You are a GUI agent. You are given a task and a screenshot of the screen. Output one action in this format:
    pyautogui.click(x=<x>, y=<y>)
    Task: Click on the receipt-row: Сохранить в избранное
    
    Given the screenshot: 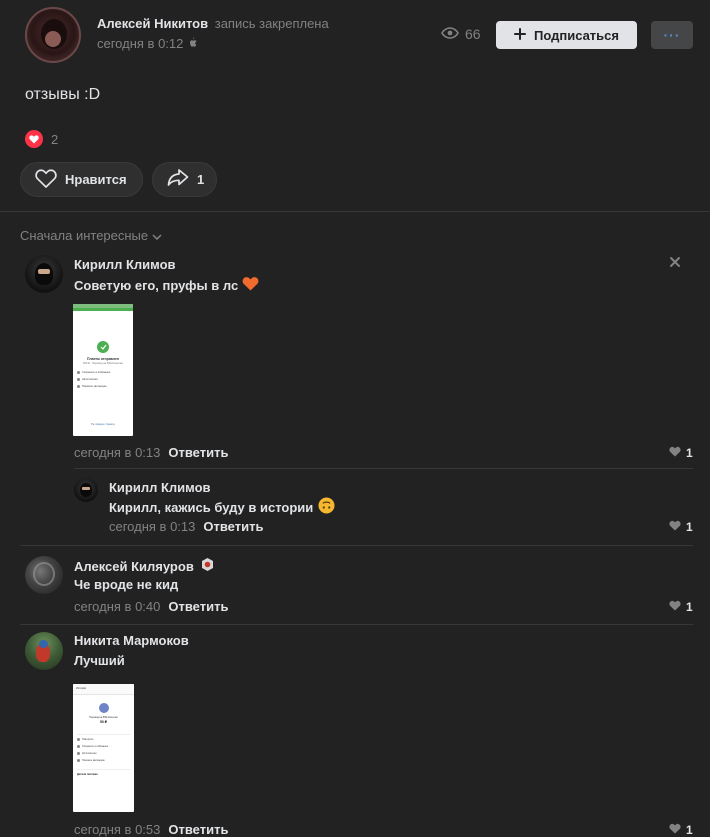 What is the action you would take?
    pyautogui.click(x=103, y=372)
    